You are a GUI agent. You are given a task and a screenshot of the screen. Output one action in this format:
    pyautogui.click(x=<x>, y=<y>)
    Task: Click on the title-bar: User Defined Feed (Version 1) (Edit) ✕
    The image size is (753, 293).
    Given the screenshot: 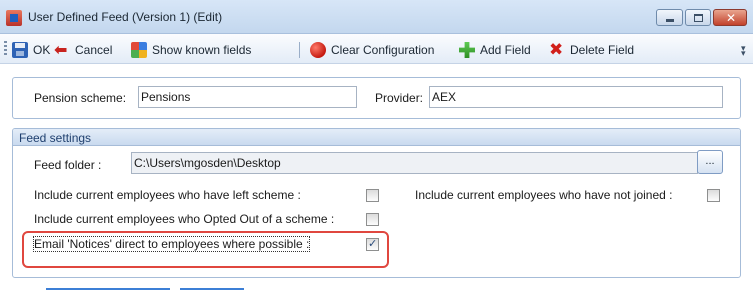 What is the action you would take?
    pyautogui.click(x=376, y=17)
    